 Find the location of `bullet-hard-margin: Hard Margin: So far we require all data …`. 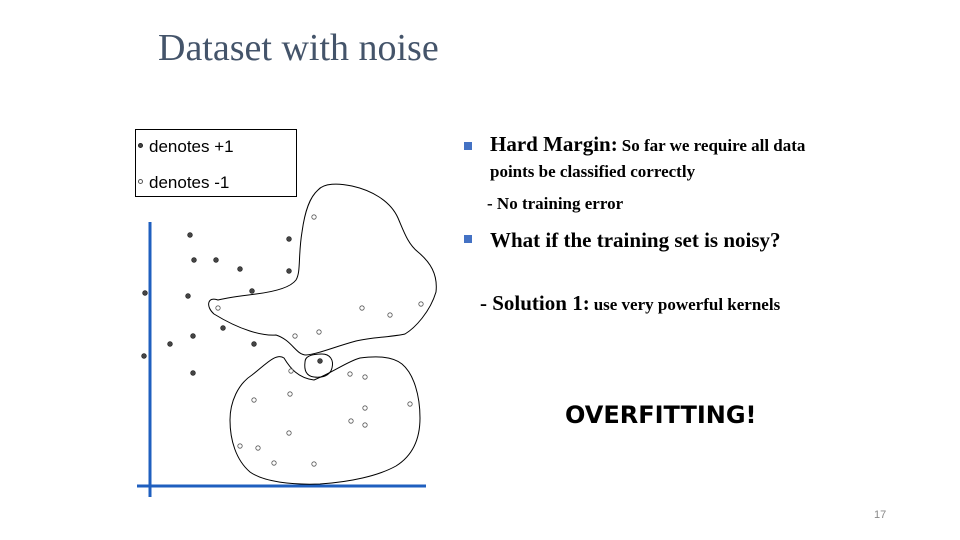

bullet-hard-margin: Hard Margin: So far we require all data … is located at coordinates (655, 158).